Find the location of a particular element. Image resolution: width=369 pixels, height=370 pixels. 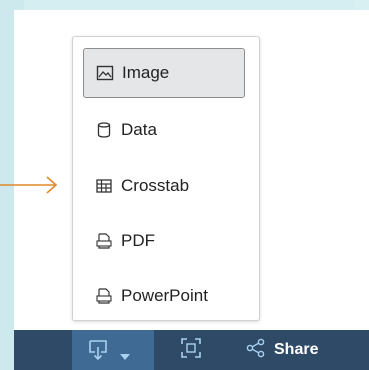

share-label: Share is located at coordinates (296, 349).